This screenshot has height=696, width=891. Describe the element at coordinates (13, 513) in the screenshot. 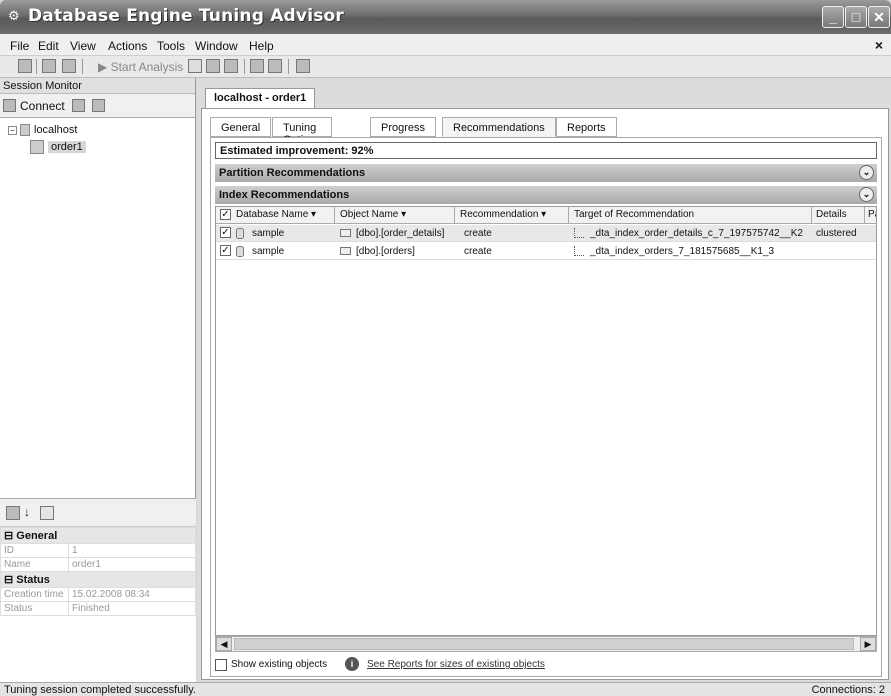

I see `categorized-icon` at that location.